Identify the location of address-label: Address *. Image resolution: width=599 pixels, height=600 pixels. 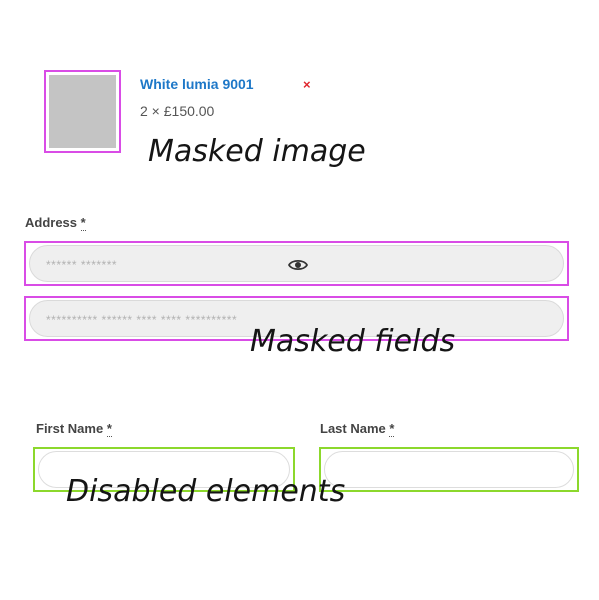
(55, 223).